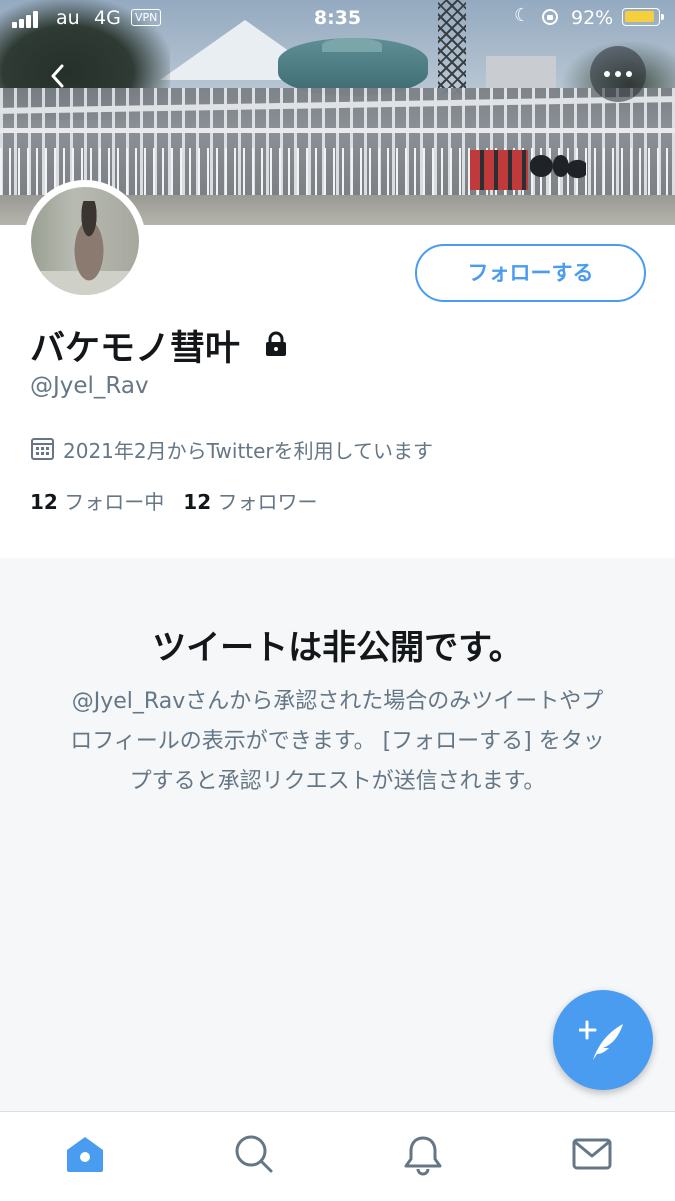 The image size is (675, 1201). I want to click on notifications-icon, so click(423, 1156).